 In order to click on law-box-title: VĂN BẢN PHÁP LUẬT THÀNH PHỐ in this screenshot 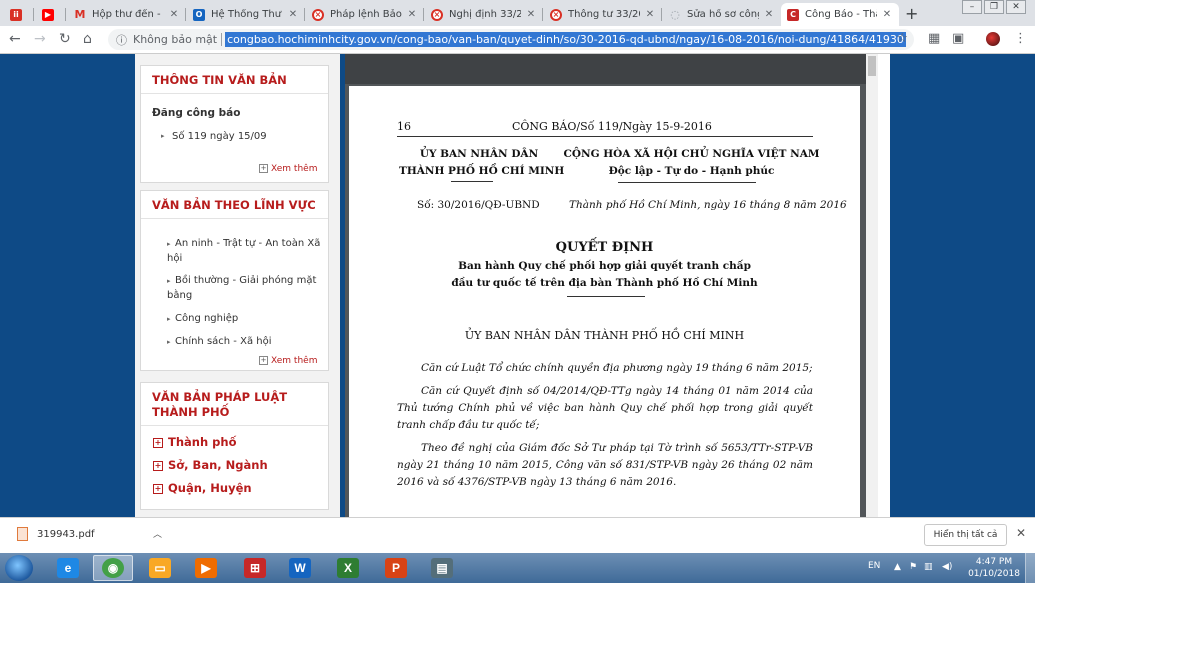, I will do `click(234, 404)`.